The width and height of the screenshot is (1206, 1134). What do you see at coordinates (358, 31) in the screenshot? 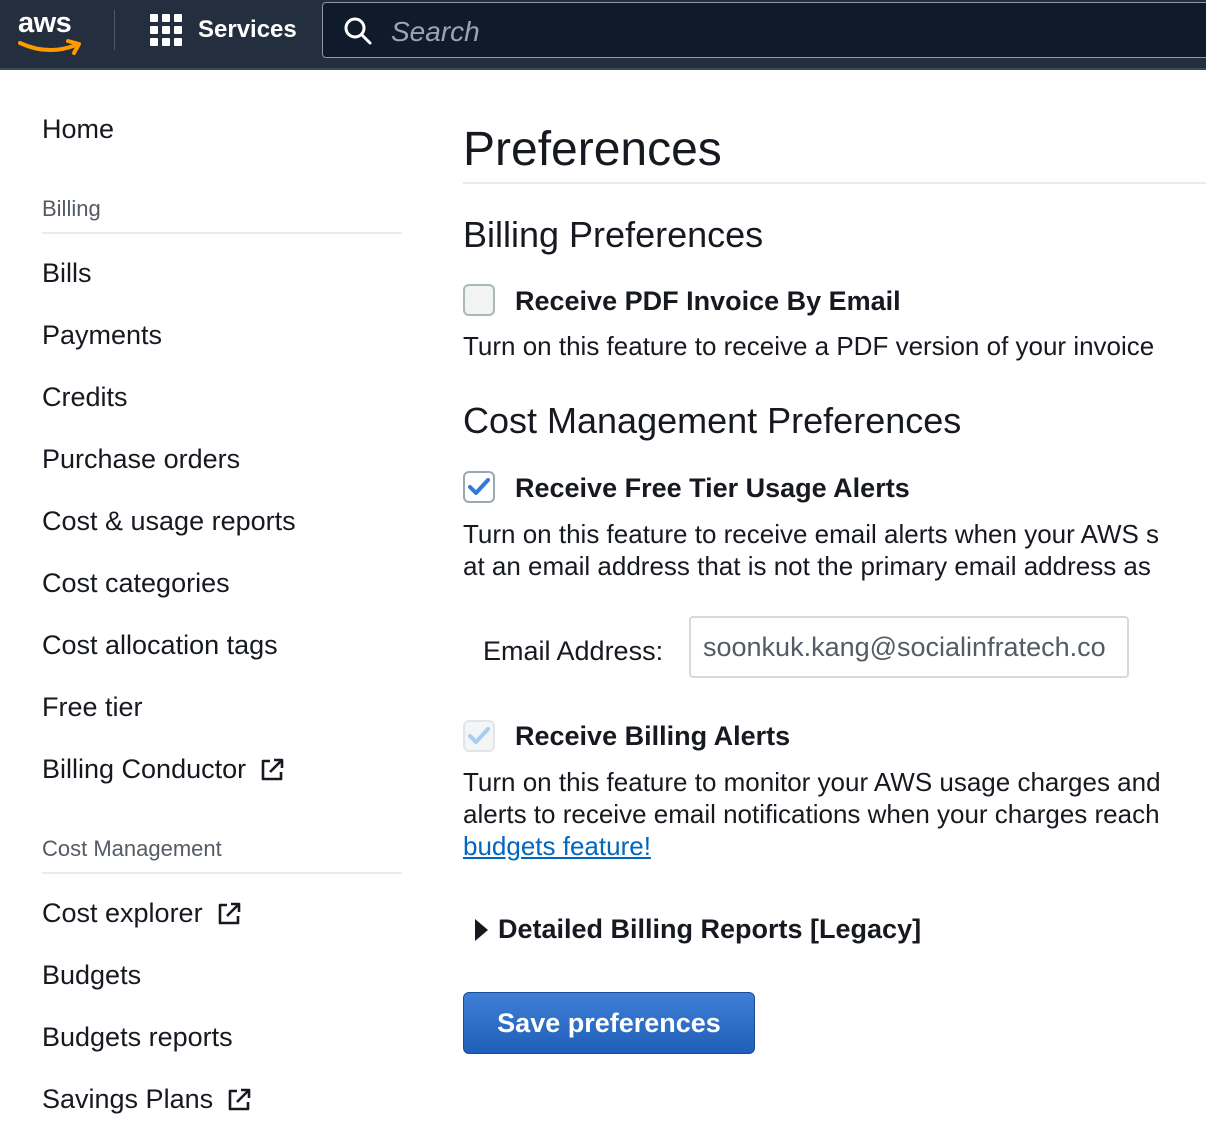
I see `search-icon` at bounding box center [358, 31].